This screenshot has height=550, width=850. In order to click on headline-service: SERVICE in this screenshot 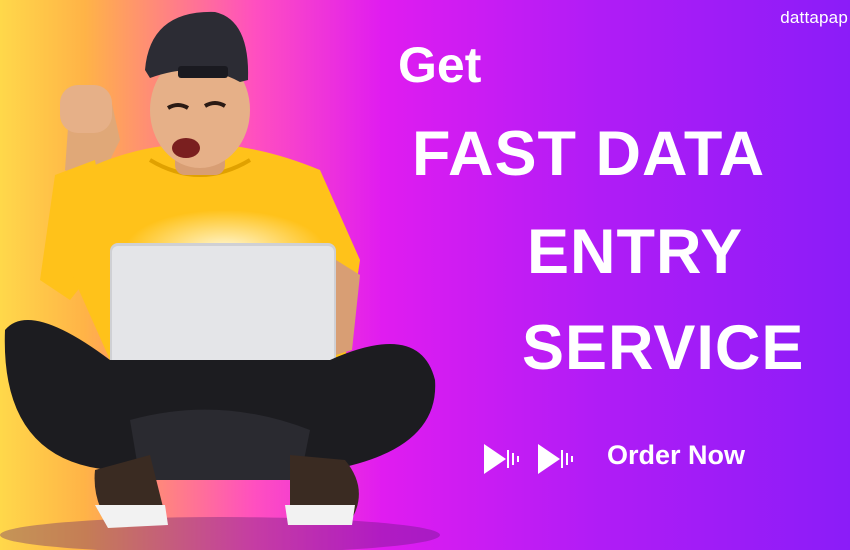, I will do `click(663, 348)`.